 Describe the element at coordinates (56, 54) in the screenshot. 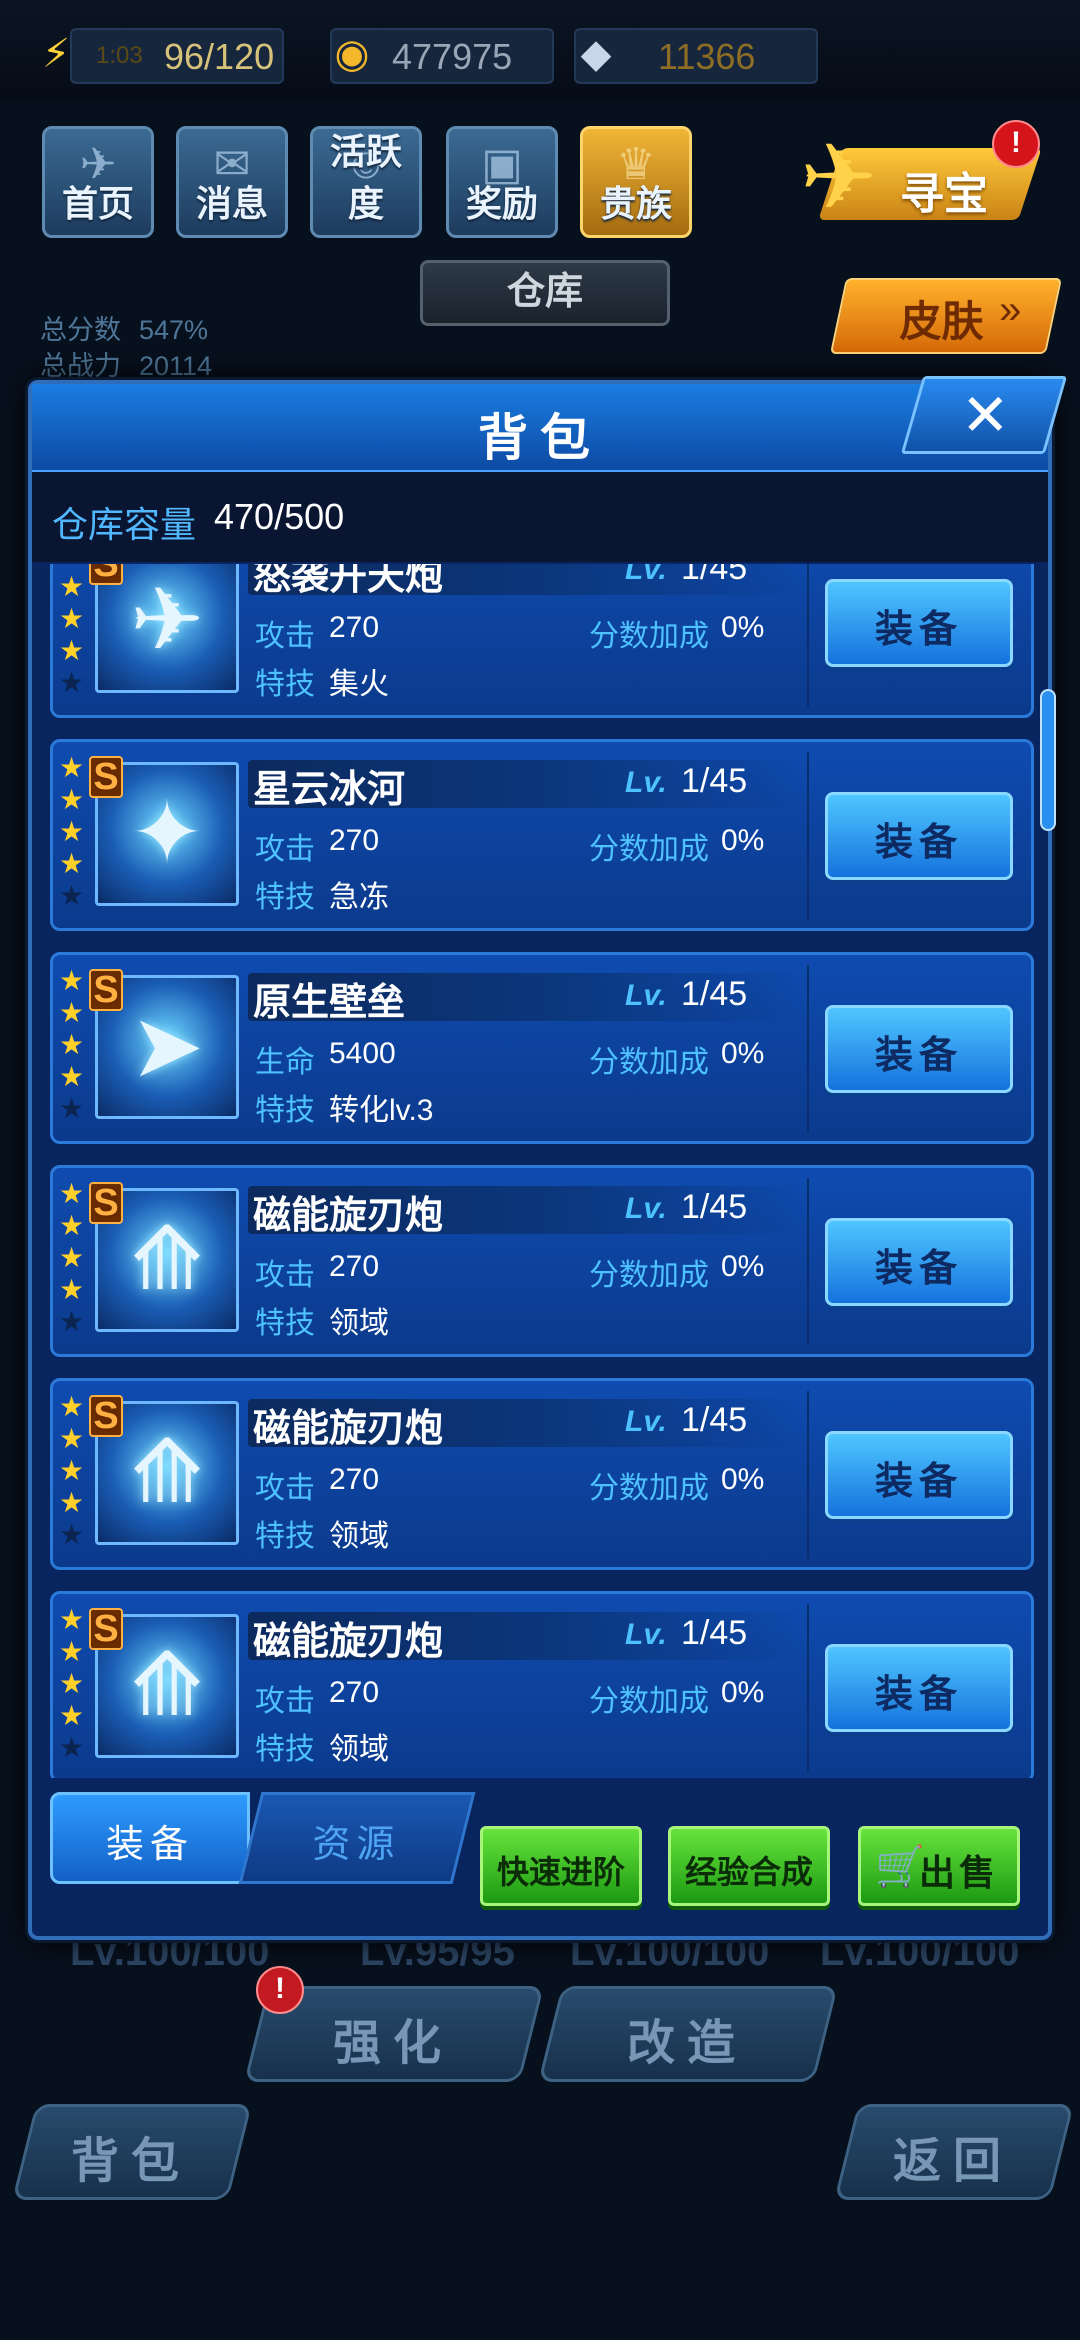

I see `lightning-icon: ⚡` at that location.